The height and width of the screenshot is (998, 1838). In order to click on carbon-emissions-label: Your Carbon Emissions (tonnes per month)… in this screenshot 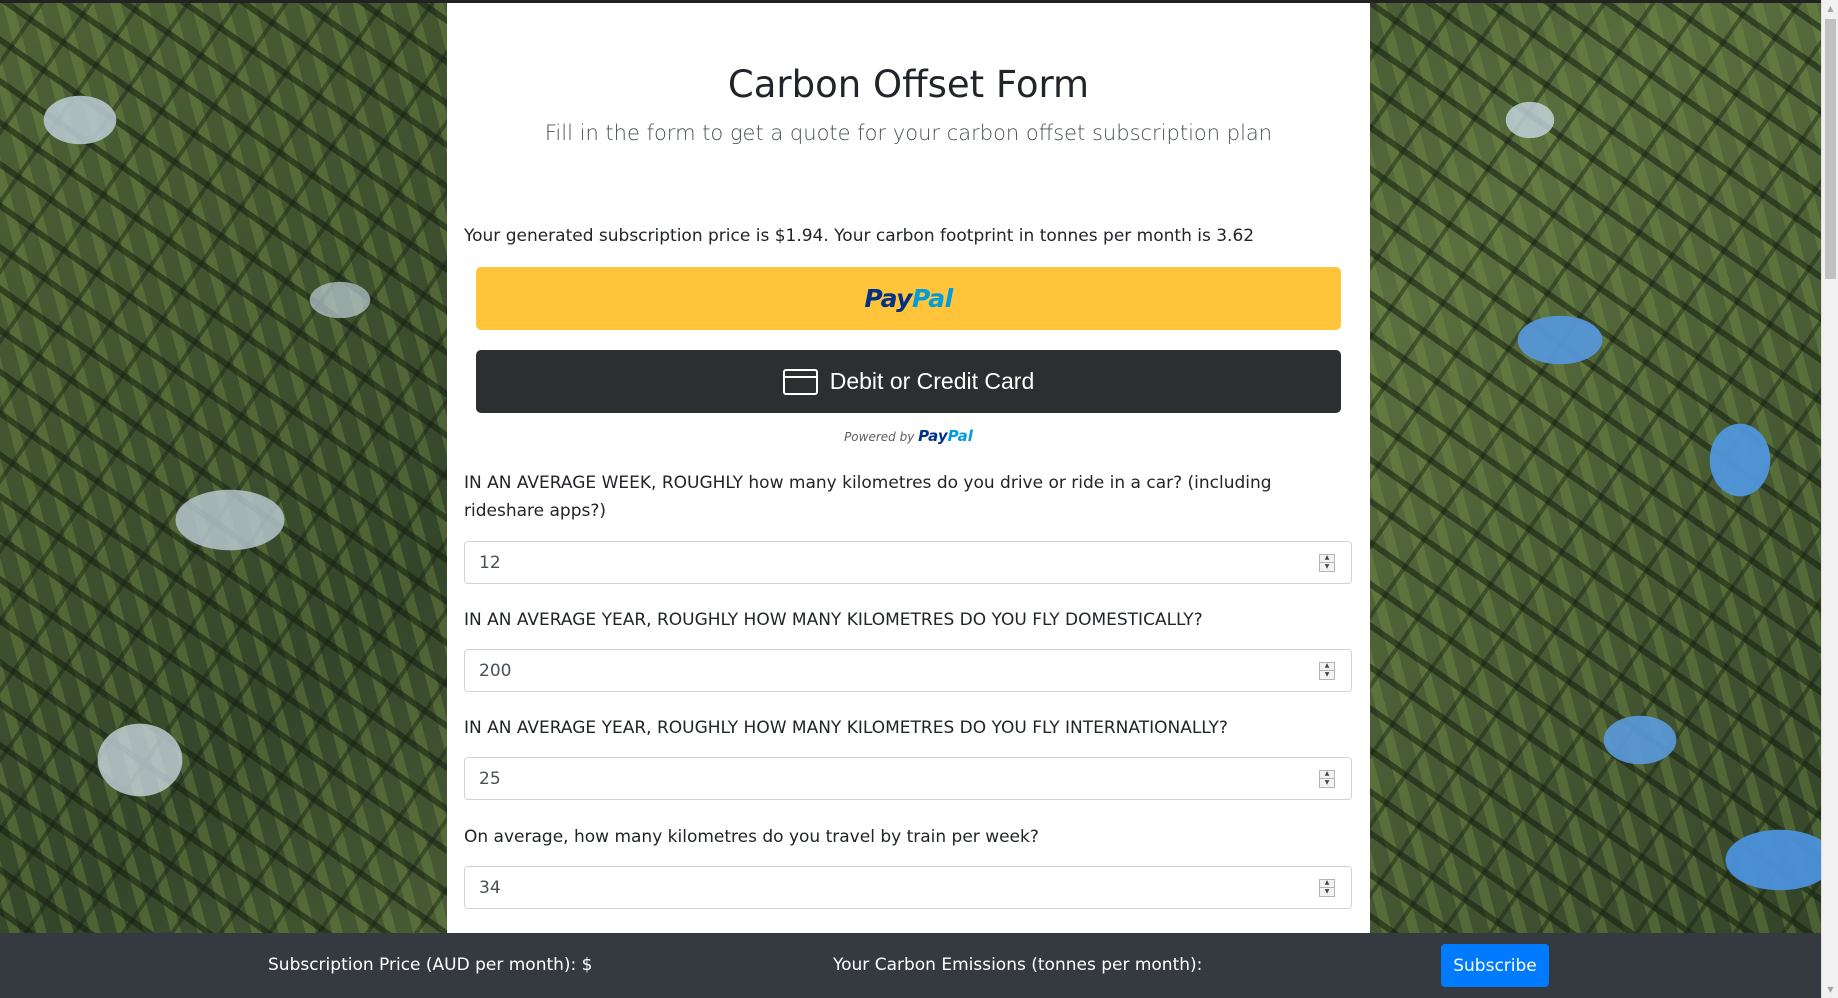, I will do `click(1018, 965)`.